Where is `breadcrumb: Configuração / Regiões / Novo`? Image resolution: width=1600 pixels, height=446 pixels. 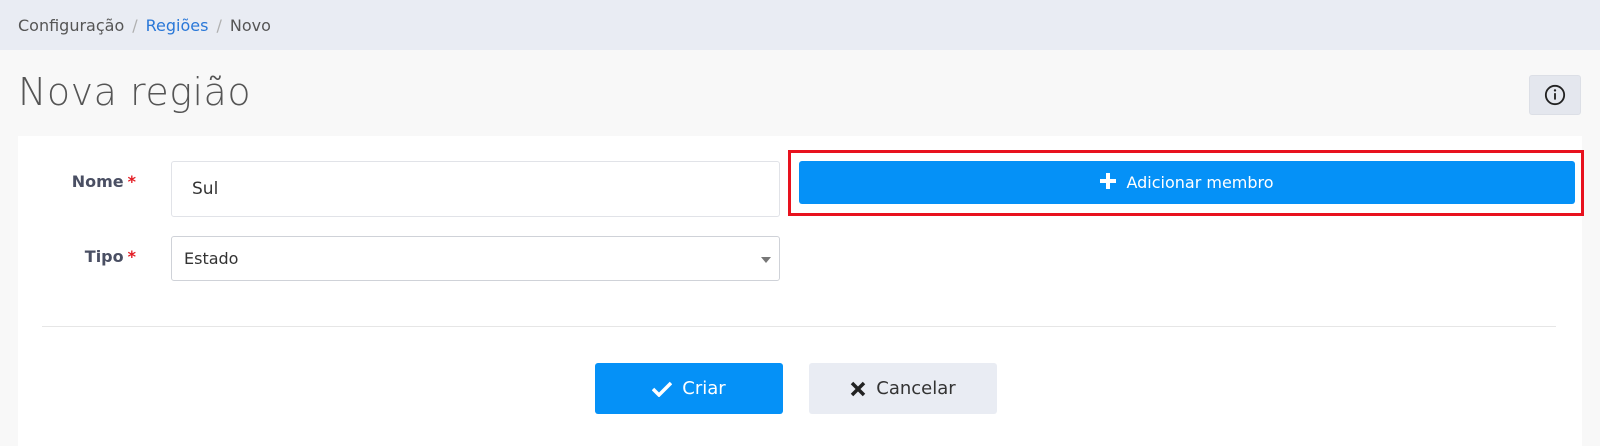
breadcrumb: Configuração / Regiões / Novo is located at coordinates (800, 25).